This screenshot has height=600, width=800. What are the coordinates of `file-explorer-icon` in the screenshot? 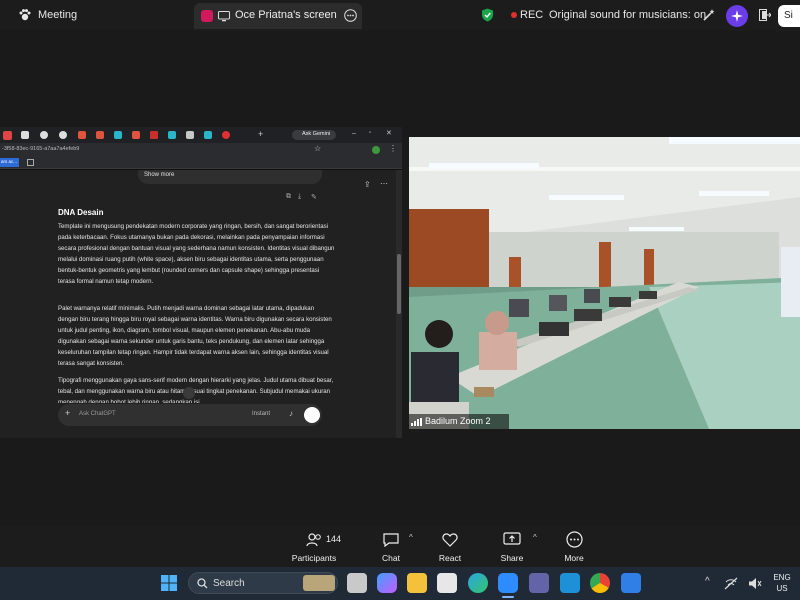 It's located at (417, 583).